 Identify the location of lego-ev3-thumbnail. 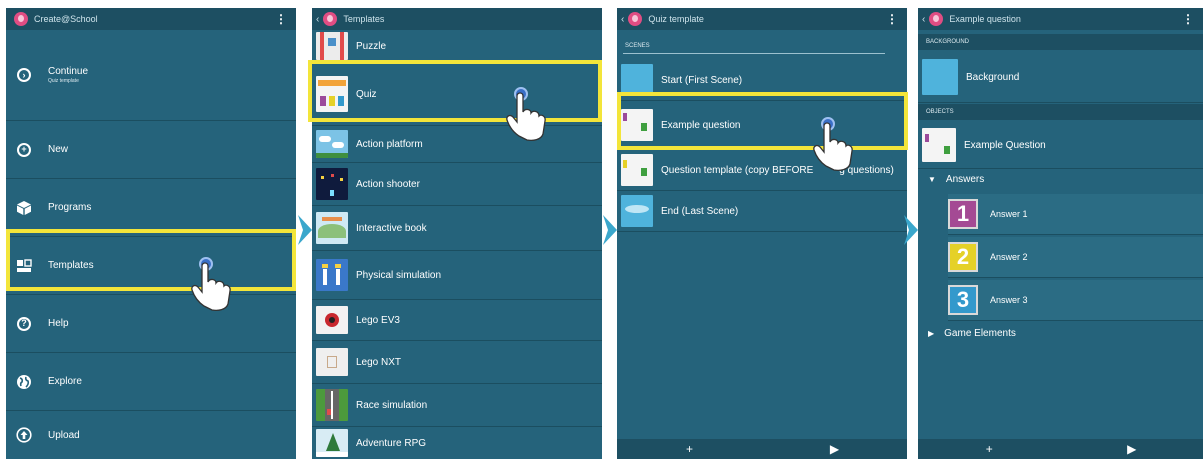
(332, 320).